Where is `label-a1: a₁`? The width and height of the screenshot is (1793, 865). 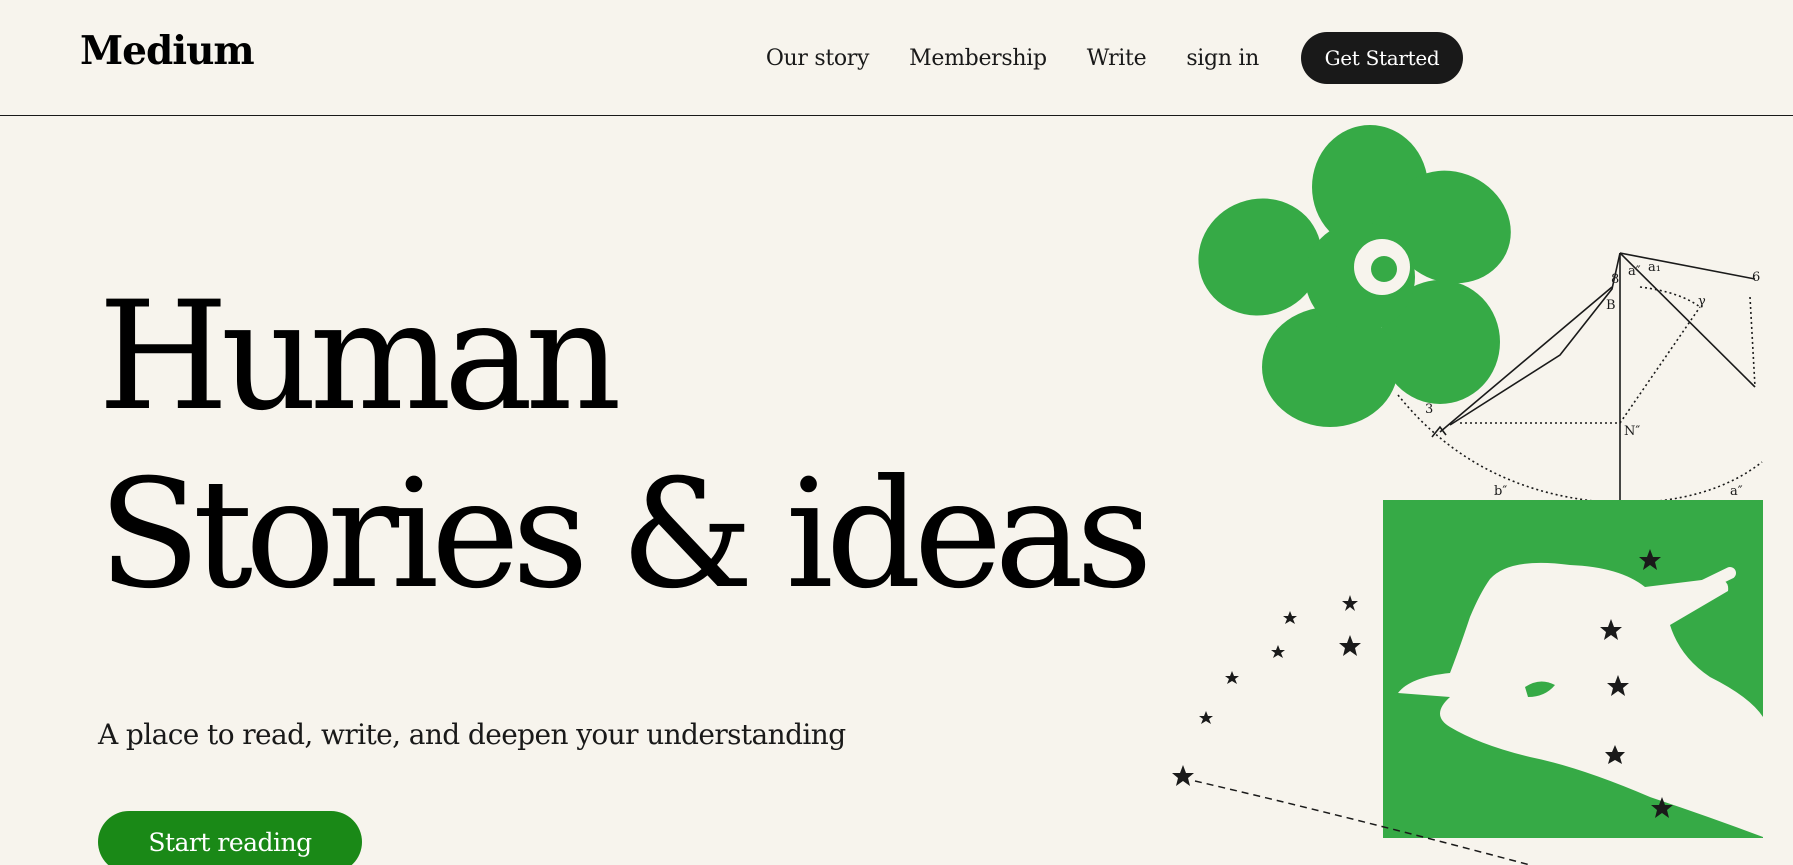 label-a1: a₁ is located at coordinates (1654, 267).